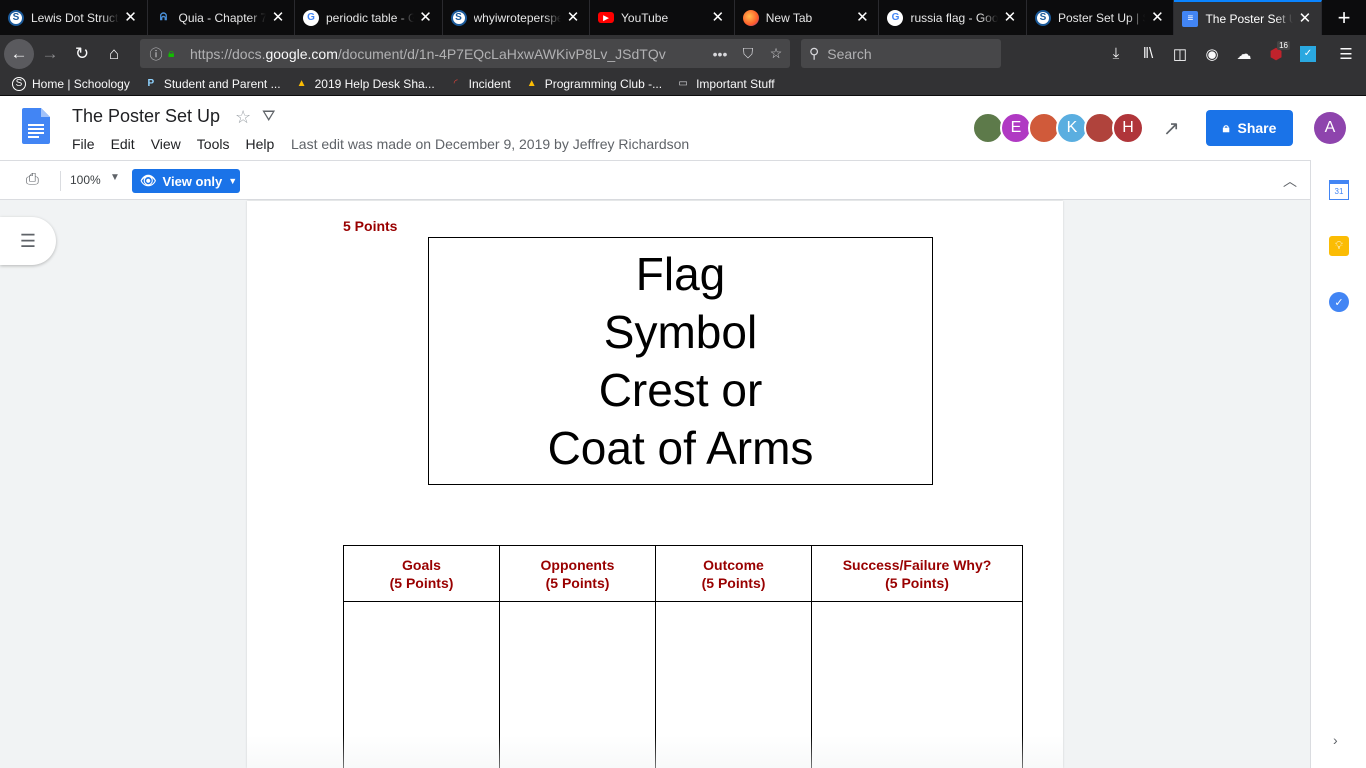 This screenshot has width=1366, height=768. I want to click on document-outline-button: ☰, so click(28, 241).